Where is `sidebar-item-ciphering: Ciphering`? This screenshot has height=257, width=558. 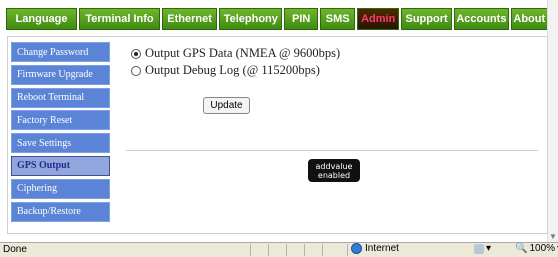
sidebar-item-ciphering: Ciphering is located at coordinates (60, 188).